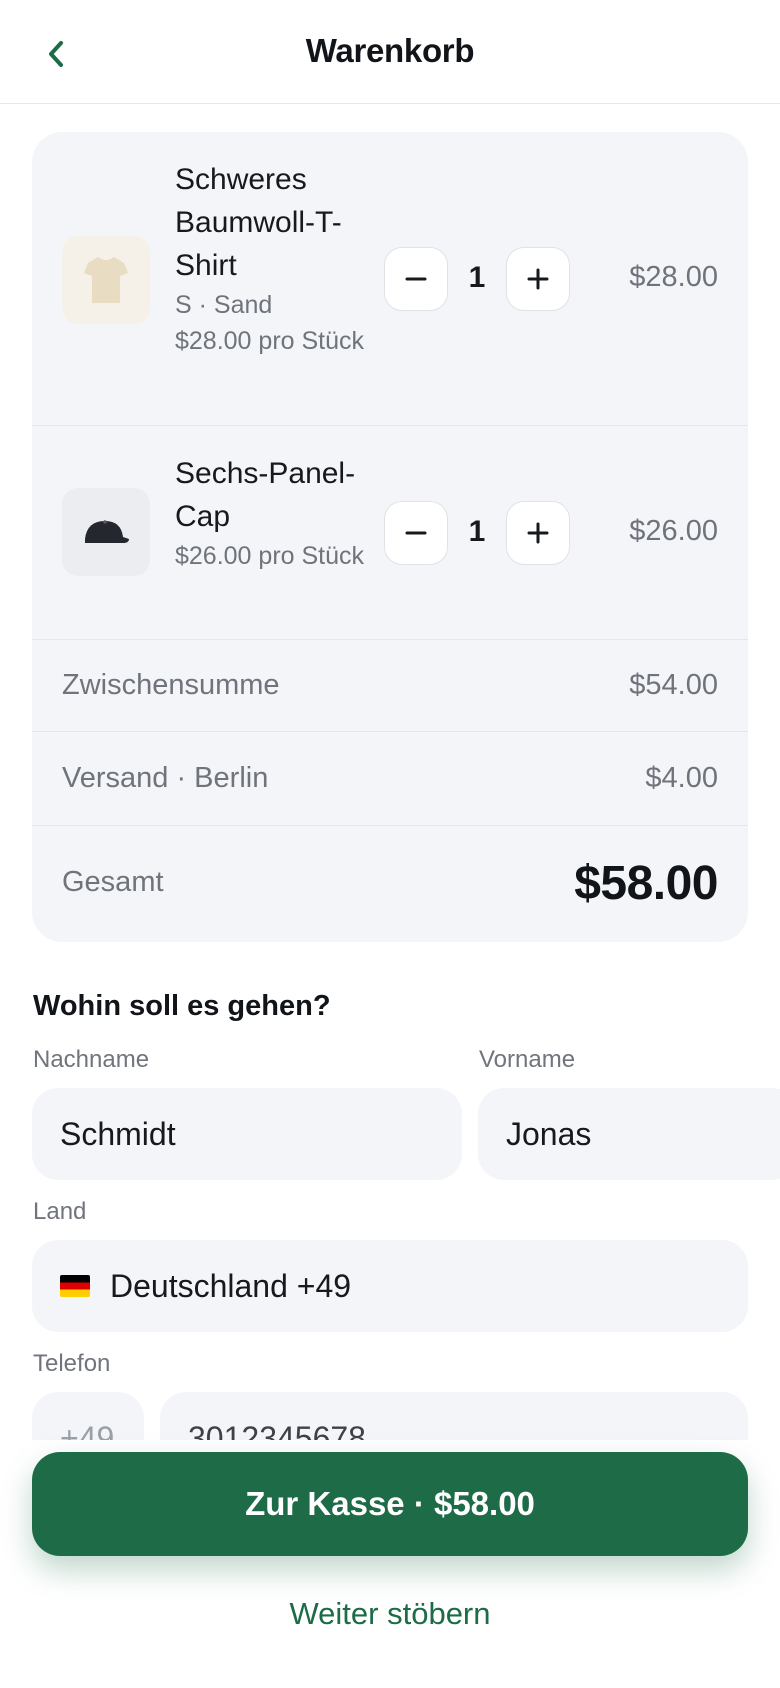 This screenshot has width=780, height=1688. I want to click on page-title: Warenkorb, so click(390, 50).